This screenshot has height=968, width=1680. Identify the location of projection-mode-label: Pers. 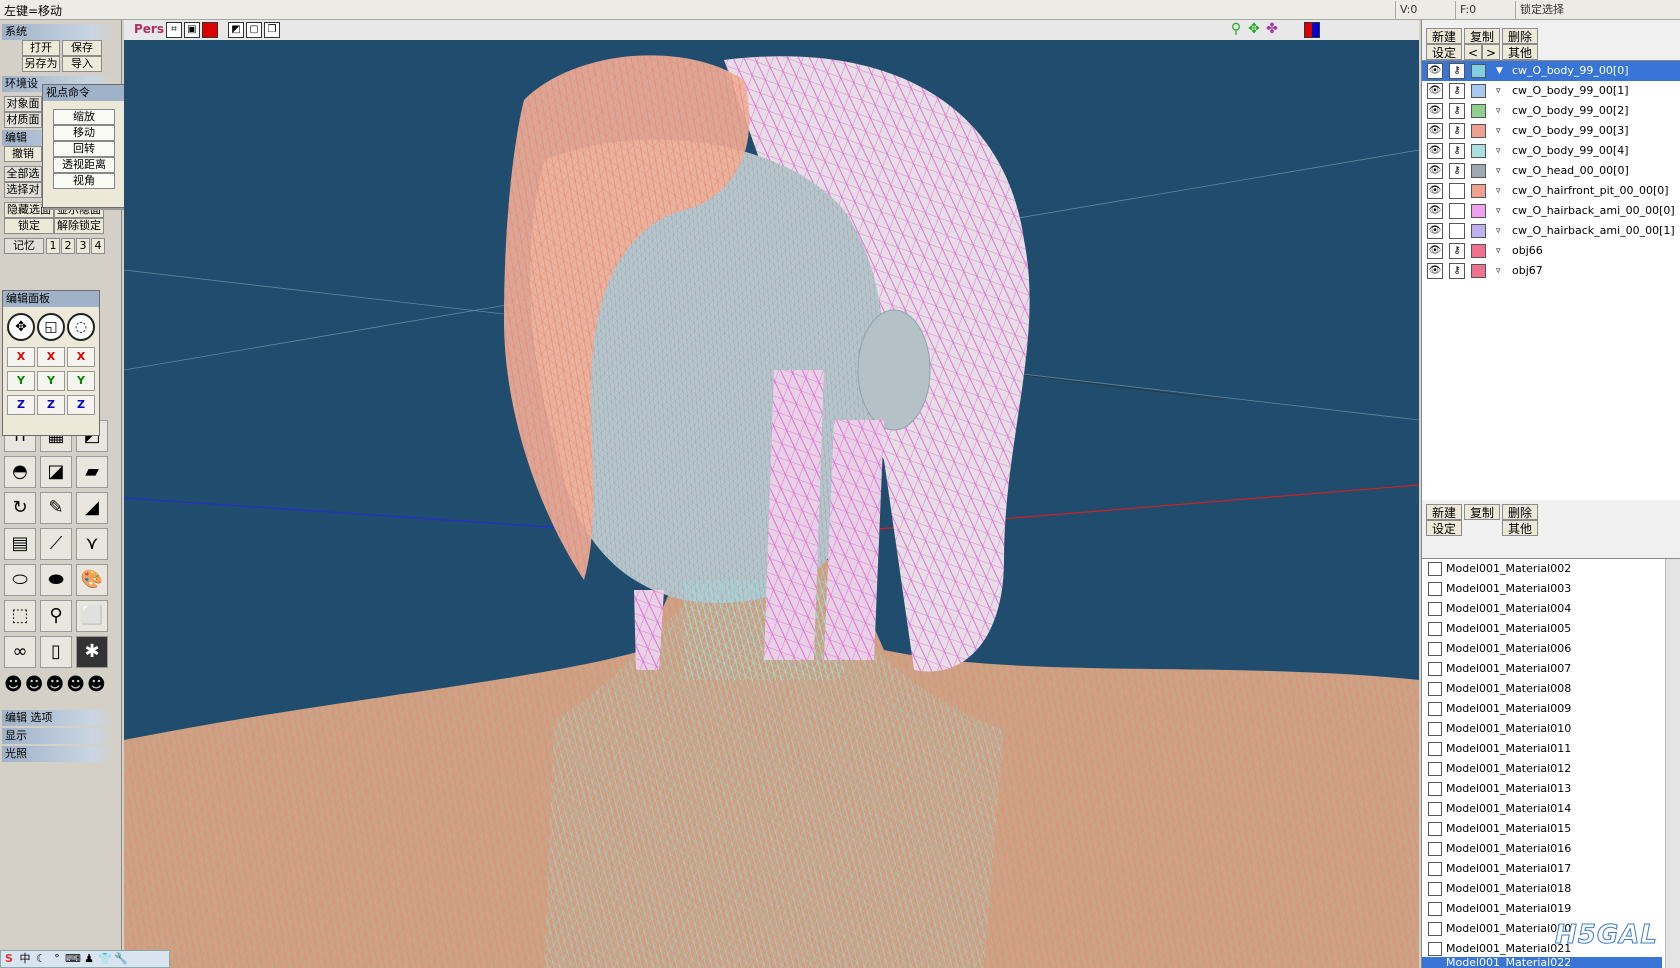
(149, 29).